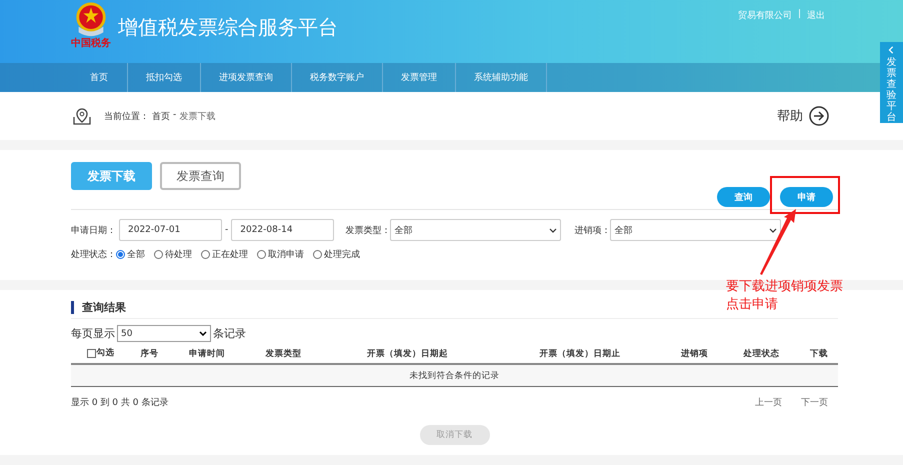  I want to click on breadcrumb-link: 首页, so click(161, 116).